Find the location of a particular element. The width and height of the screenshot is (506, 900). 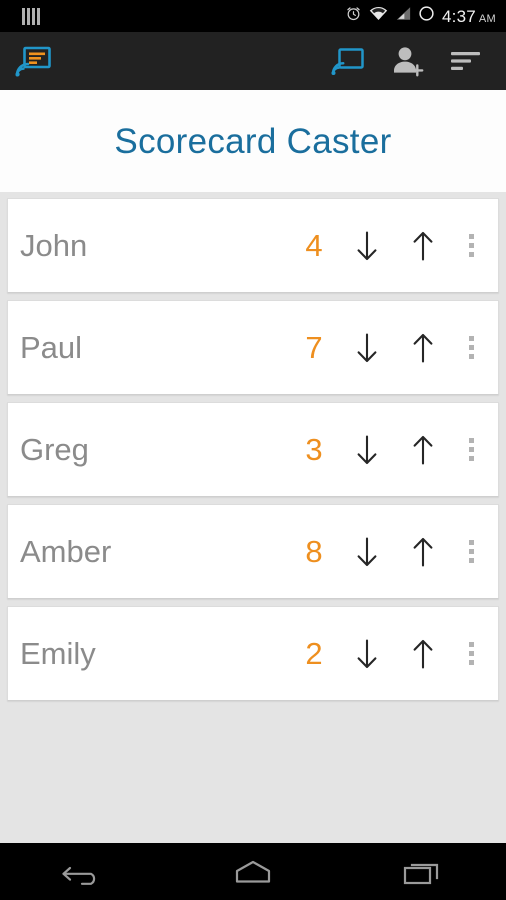

player-card: Emily 2 is located at coordinates (253, 653).